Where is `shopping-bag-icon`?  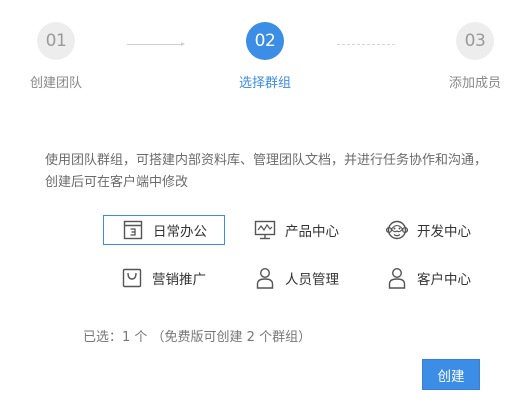 shopping-bag-icon is located at coordinates (132, 278).